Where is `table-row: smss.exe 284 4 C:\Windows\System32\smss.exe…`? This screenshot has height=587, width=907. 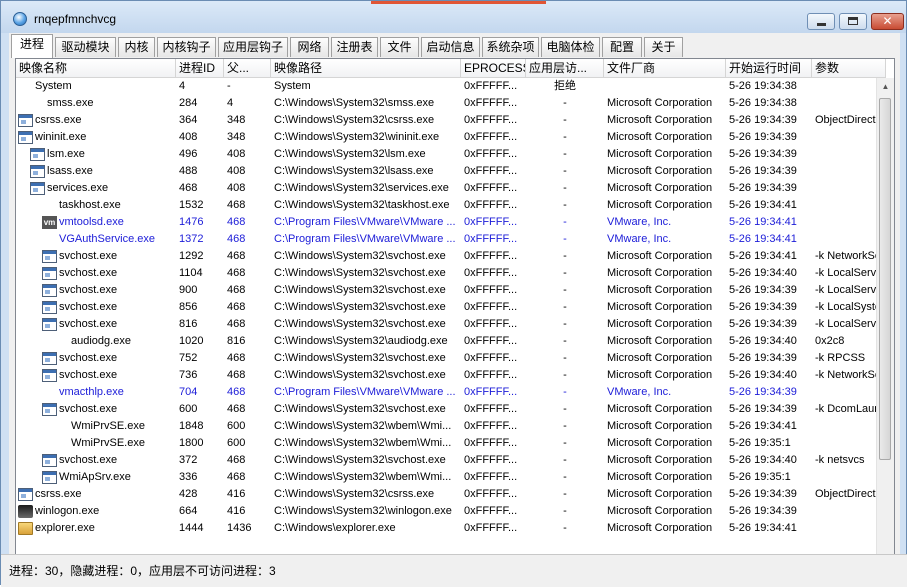
table-row: smss.exe 284 4 C:\Windows\System32\smss.exe… is located at coordinates (451, 103).